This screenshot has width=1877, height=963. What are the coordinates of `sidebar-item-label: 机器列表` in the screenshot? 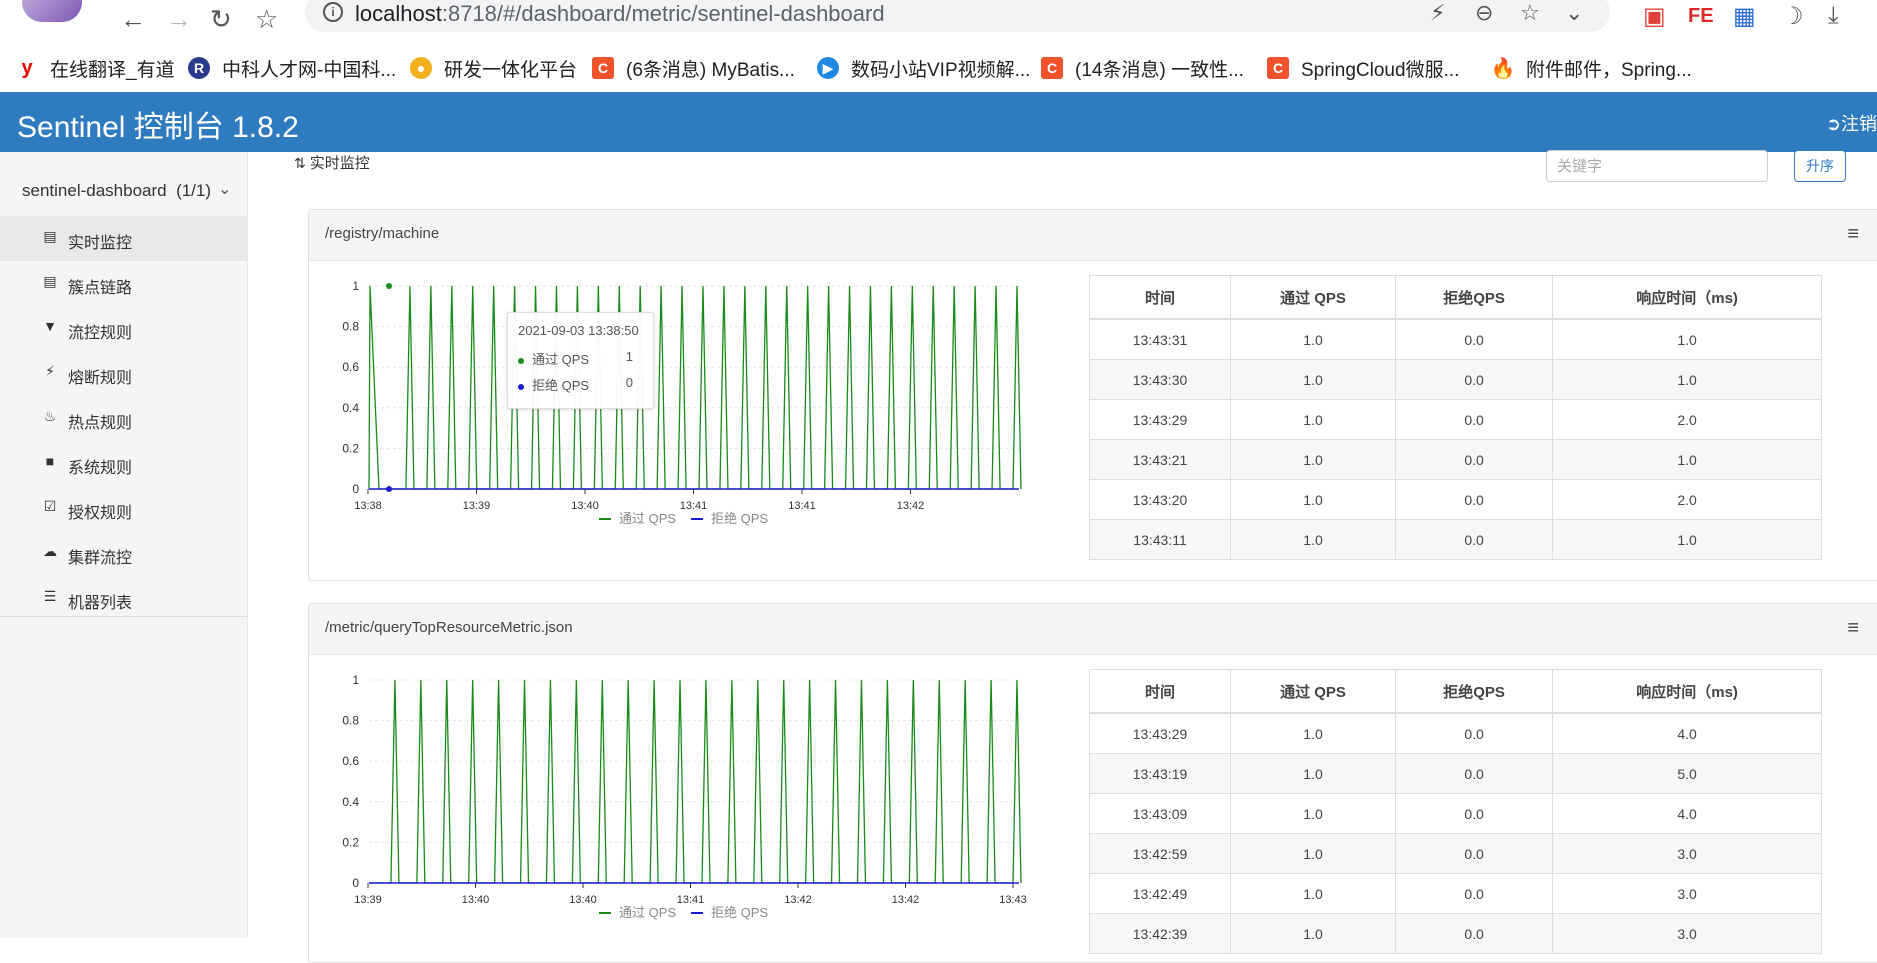 It's located at (100, 603).